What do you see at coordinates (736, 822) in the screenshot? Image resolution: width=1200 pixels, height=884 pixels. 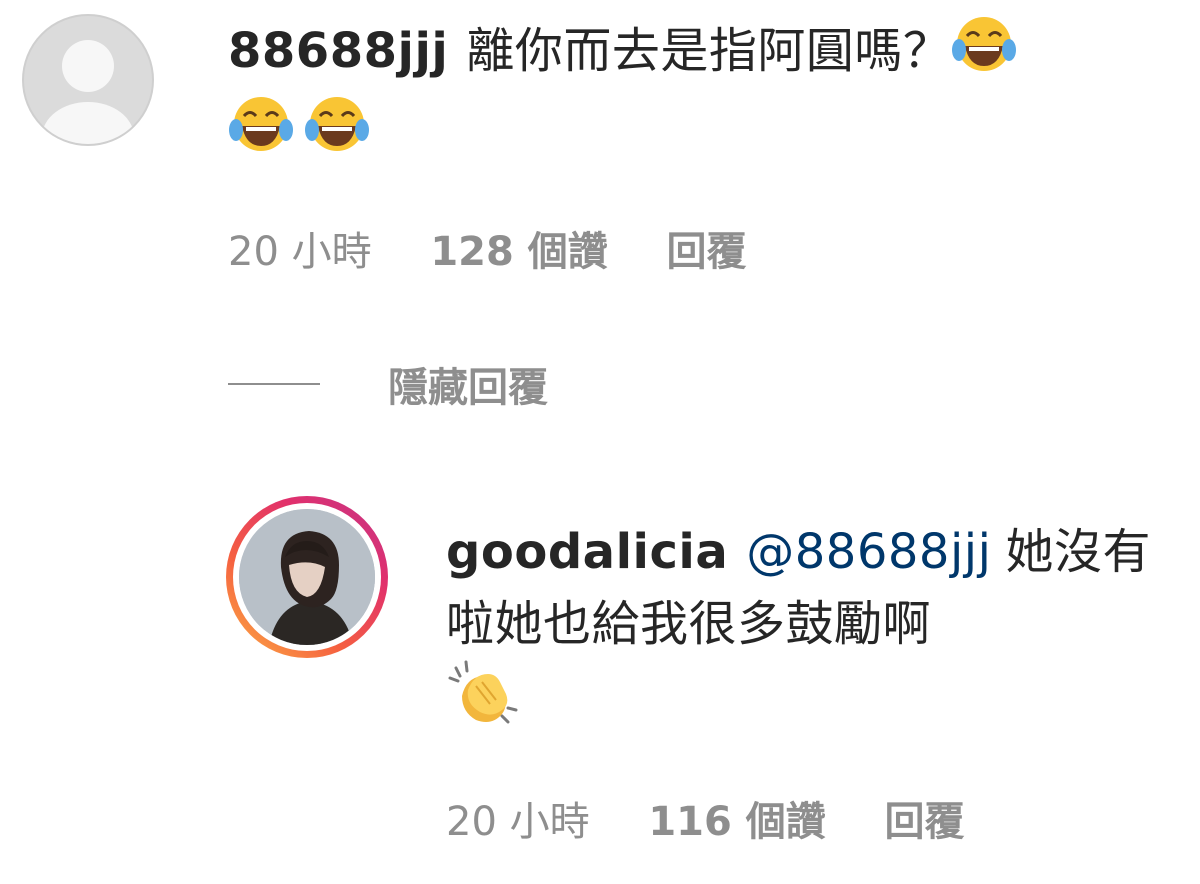 I see `likes-count: 116 個讚` at bounding box center [736, 822].